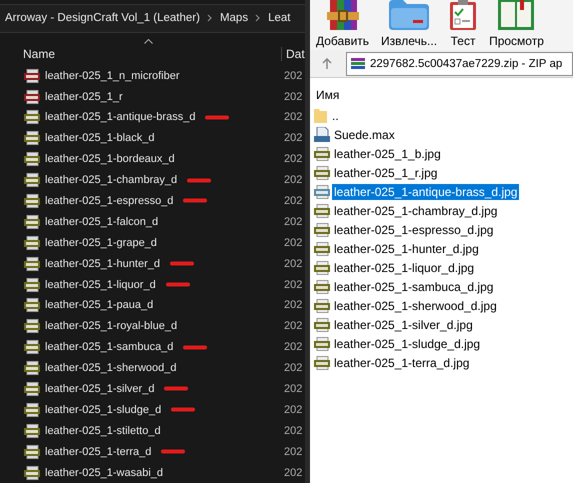  Describe the element at coordinates (516, 25) in the screenshot. I see `toolbar-button: Просмотр` at that location.